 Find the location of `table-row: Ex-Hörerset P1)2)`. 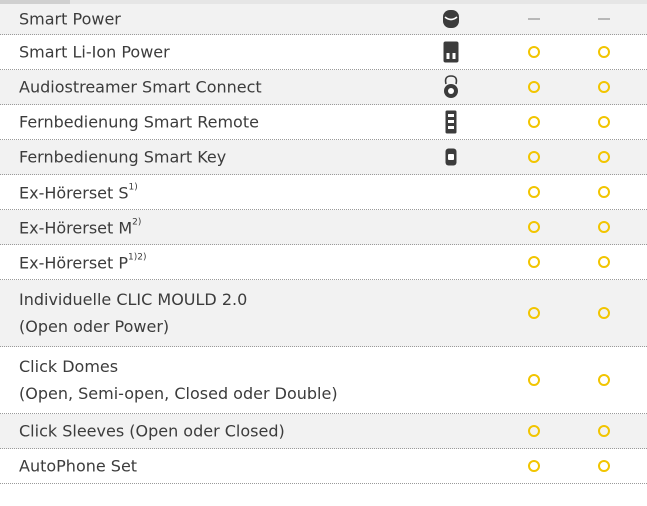

table-row: Ex-Hörerset P1)2) is located at coordinates (323, 262).